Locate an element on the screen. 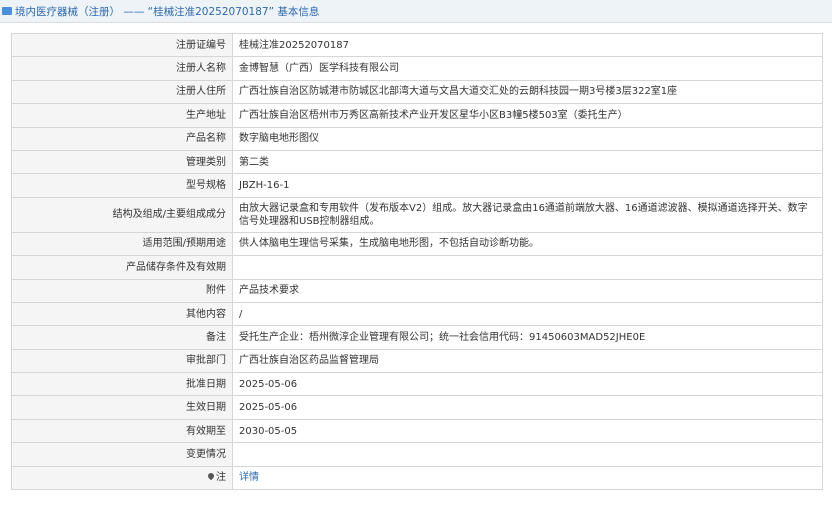 The width and height of the screenshot is (832, 513). table-row: 附件 产品技术要求 is located at coordinates (417, 290).